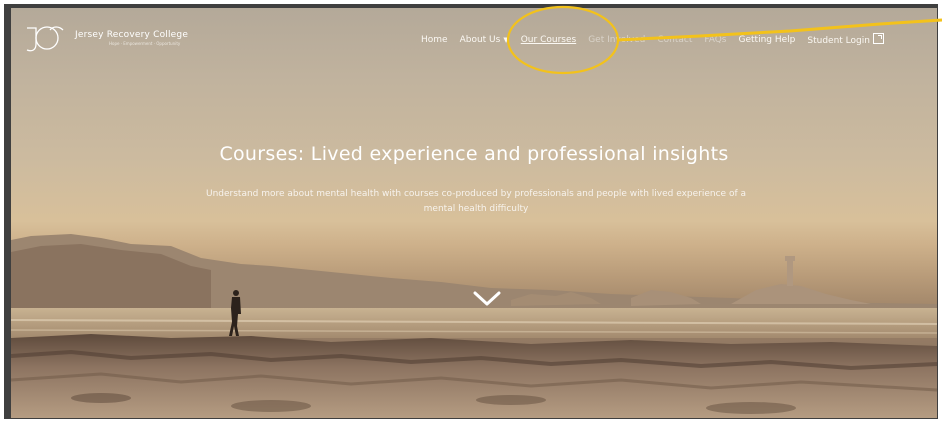 The height and width of the screenshot is (423, 942). What do you see at coordinates (487, 299) in the screenshot?
I see `scroll-down-chevron-icon` at bounding box center [487, 299].